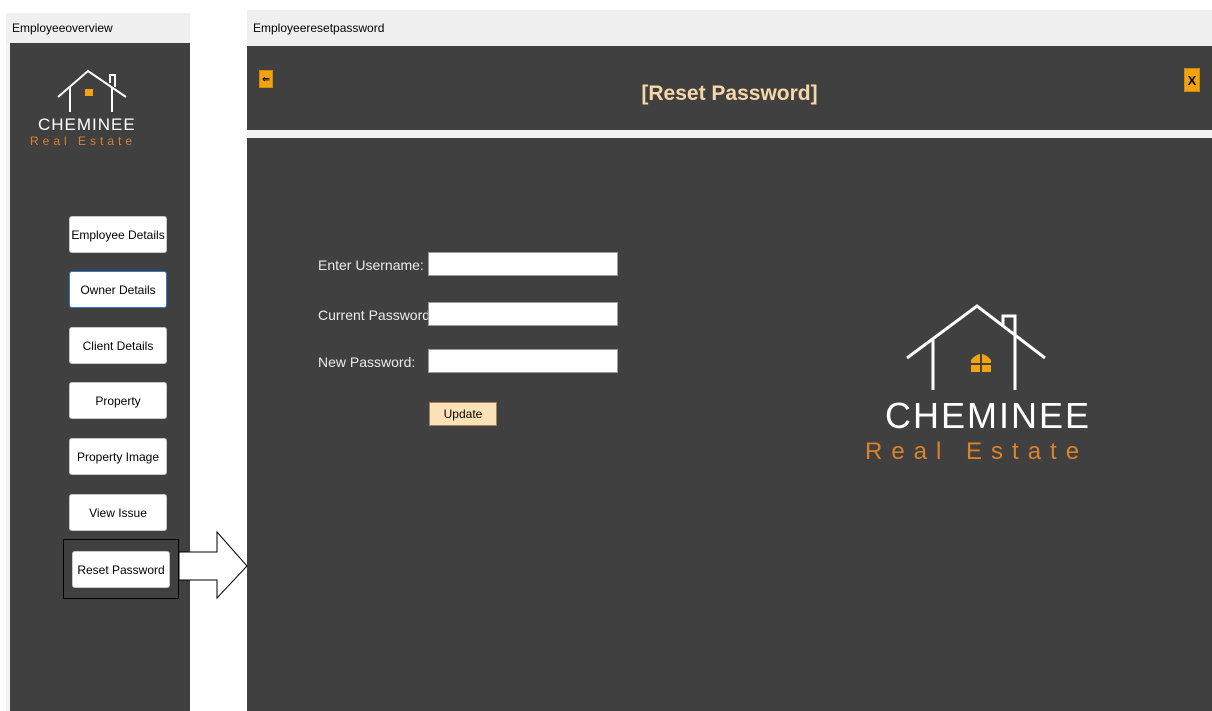 This screenshot has width=1212, height=711. Describe the element at coordinates (376, 315) in the screenshot. I see `current-password-label: Current Password:` at that location.